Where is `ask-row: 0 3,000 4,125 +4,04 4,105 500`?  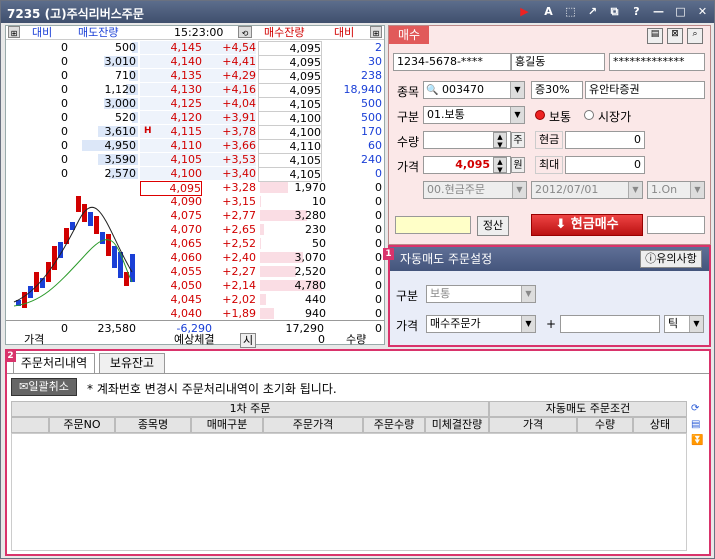
ask-row: 0 3,000 4,125 +4,04 4,105 500 is located at coordinates (195, 104).